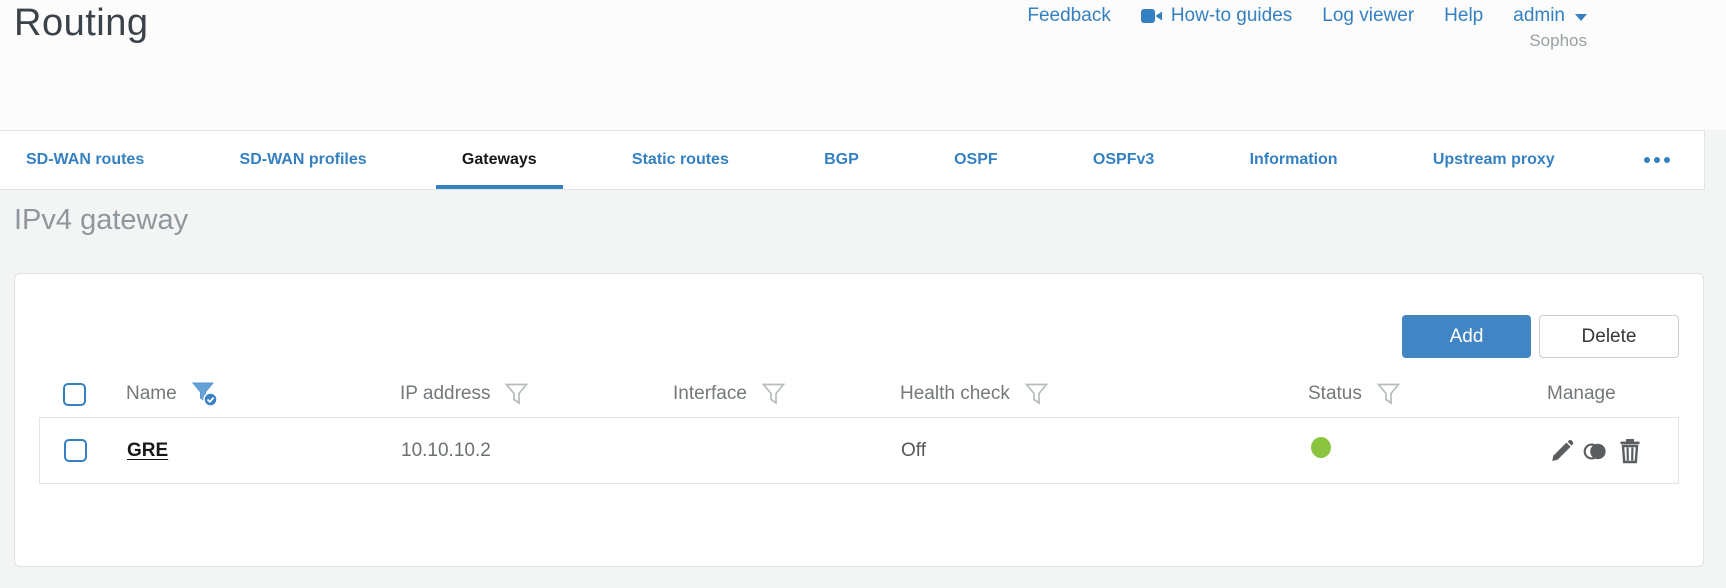 The image size is (1726, 588). What do you see at coordinates (859, 336) in the screenshot?
I see `toolbar: Add Delete` at bounding box center [859, 336].